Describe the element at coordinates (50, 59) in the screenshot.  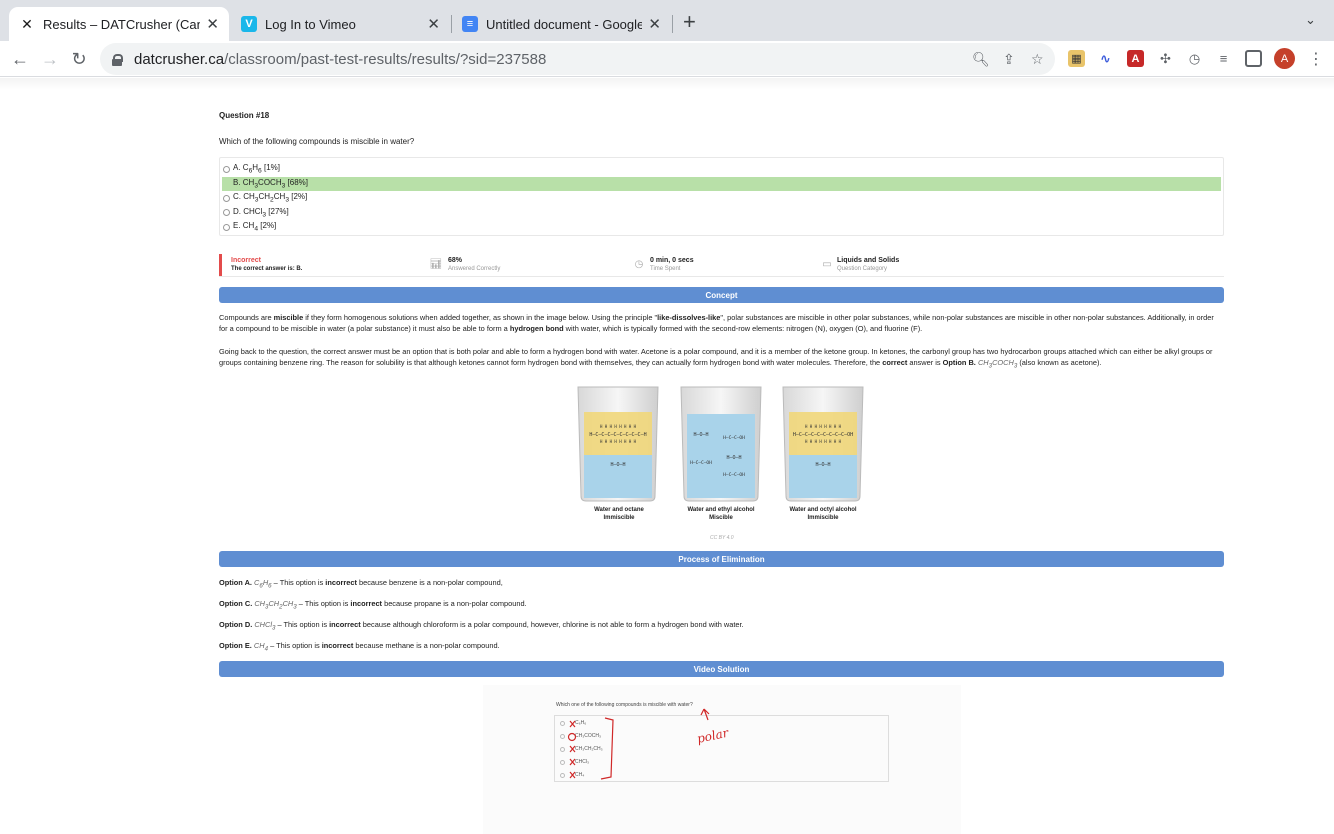
I see `forward-arrow-icon: →` at that location.